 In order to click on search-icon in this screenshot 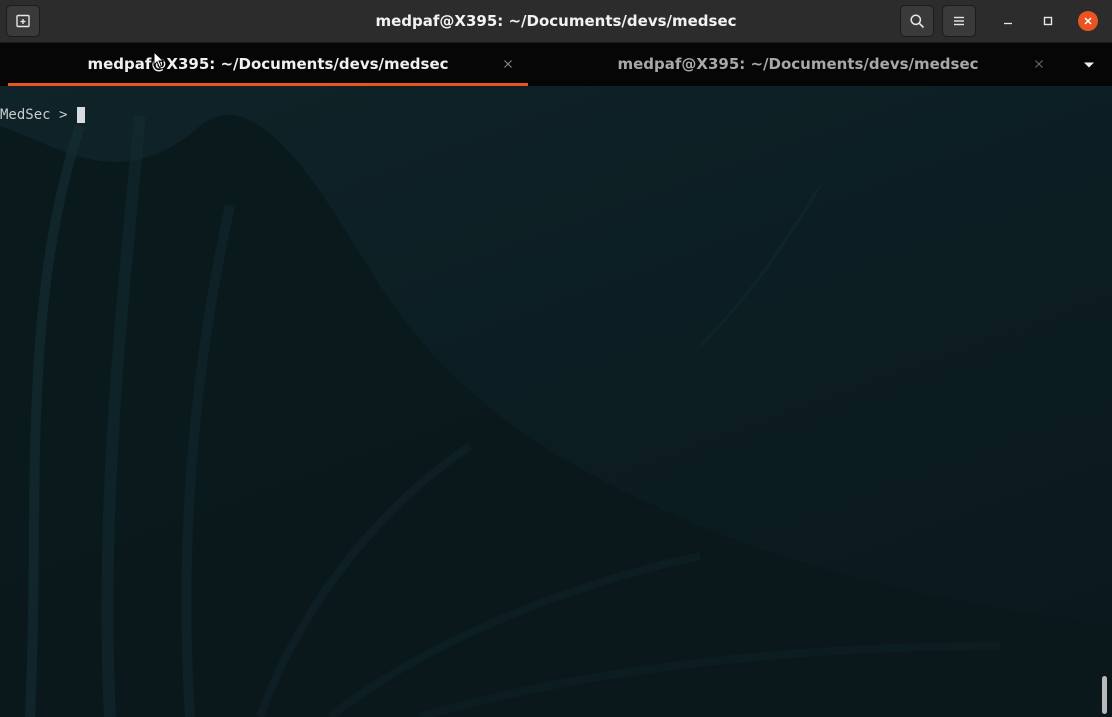, I will do `click(917, 21)`.